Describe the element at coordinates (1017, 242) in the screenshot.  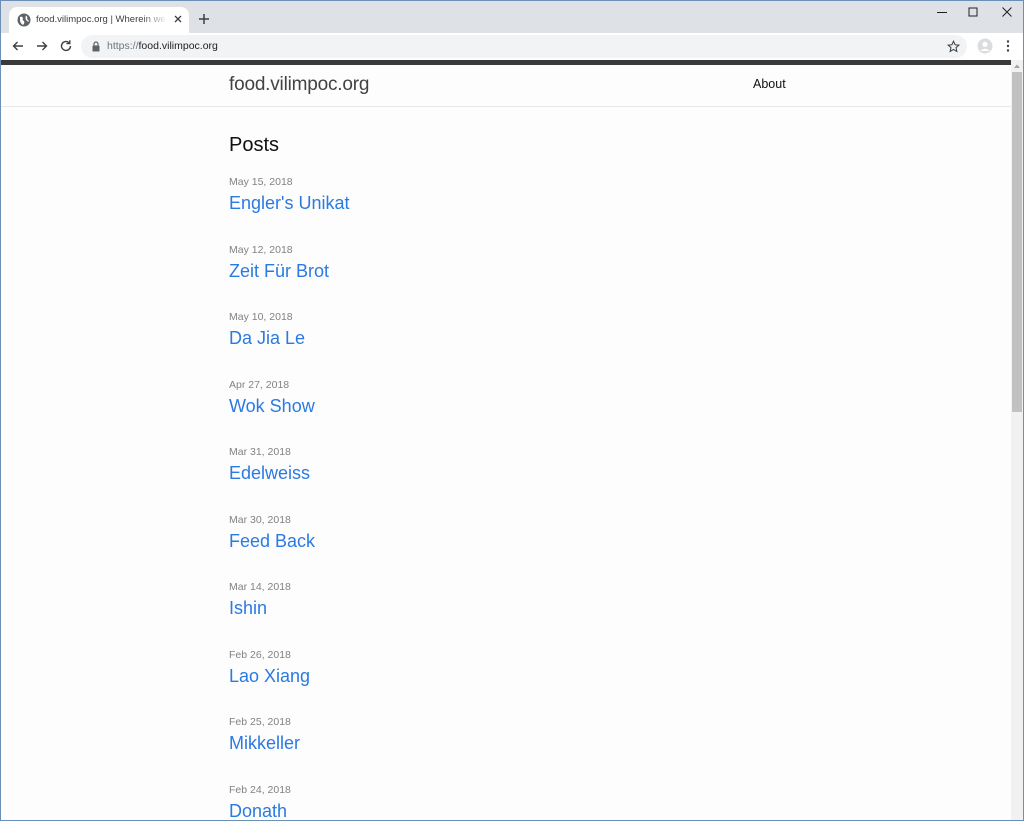
I see `scrollbar-thumb` at that location.